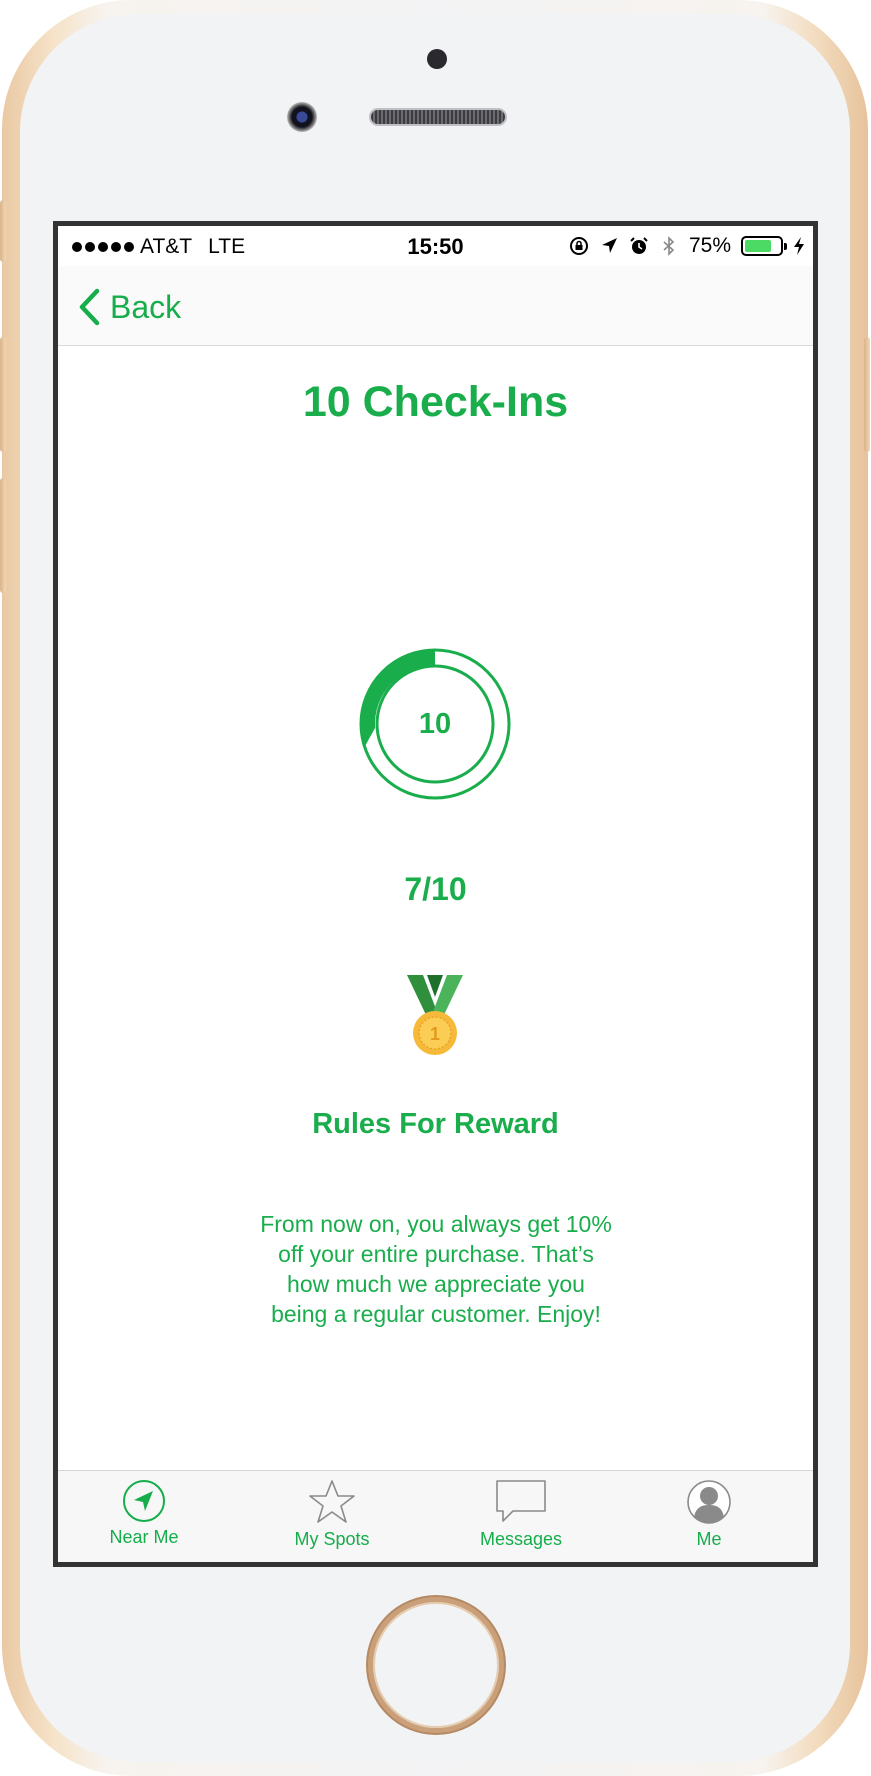 Image resolution: width=871 pixels, height=1776 pixels. What do you see at coordinates (435, 889) in the screenshot?
I see `check-in-progress: 7/10` at bounding box center [435, 889].